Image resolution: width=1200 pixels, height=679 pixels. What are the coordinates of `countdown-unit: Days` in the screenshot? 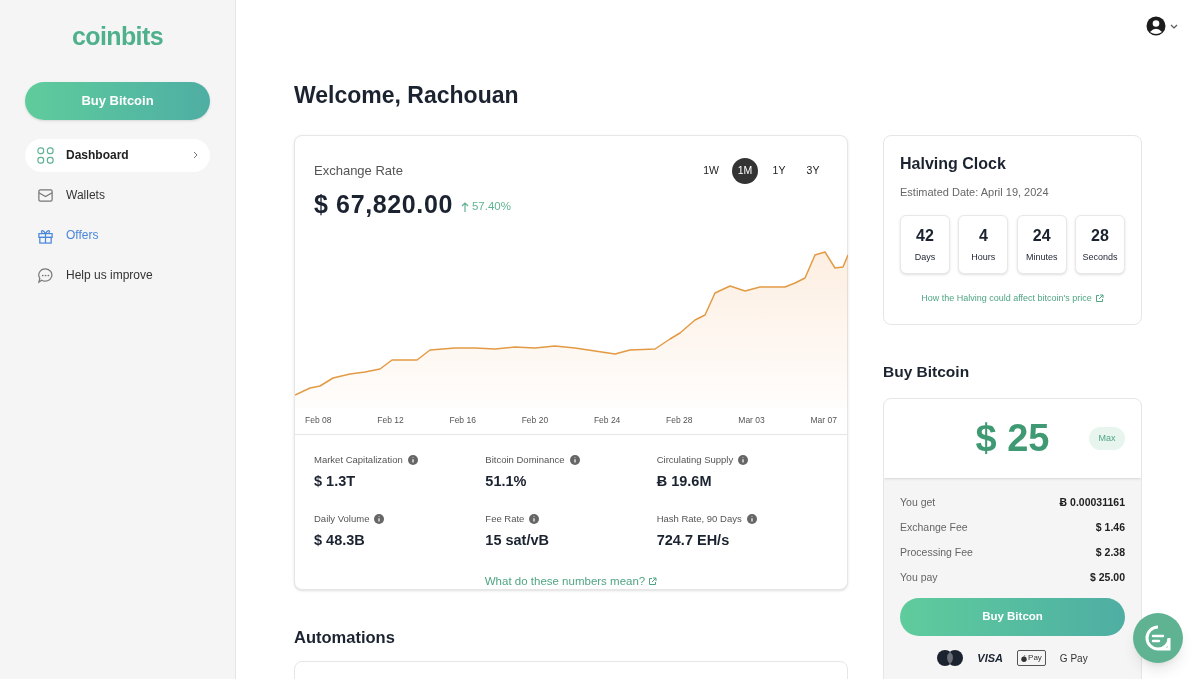 It's located at (925, 258).